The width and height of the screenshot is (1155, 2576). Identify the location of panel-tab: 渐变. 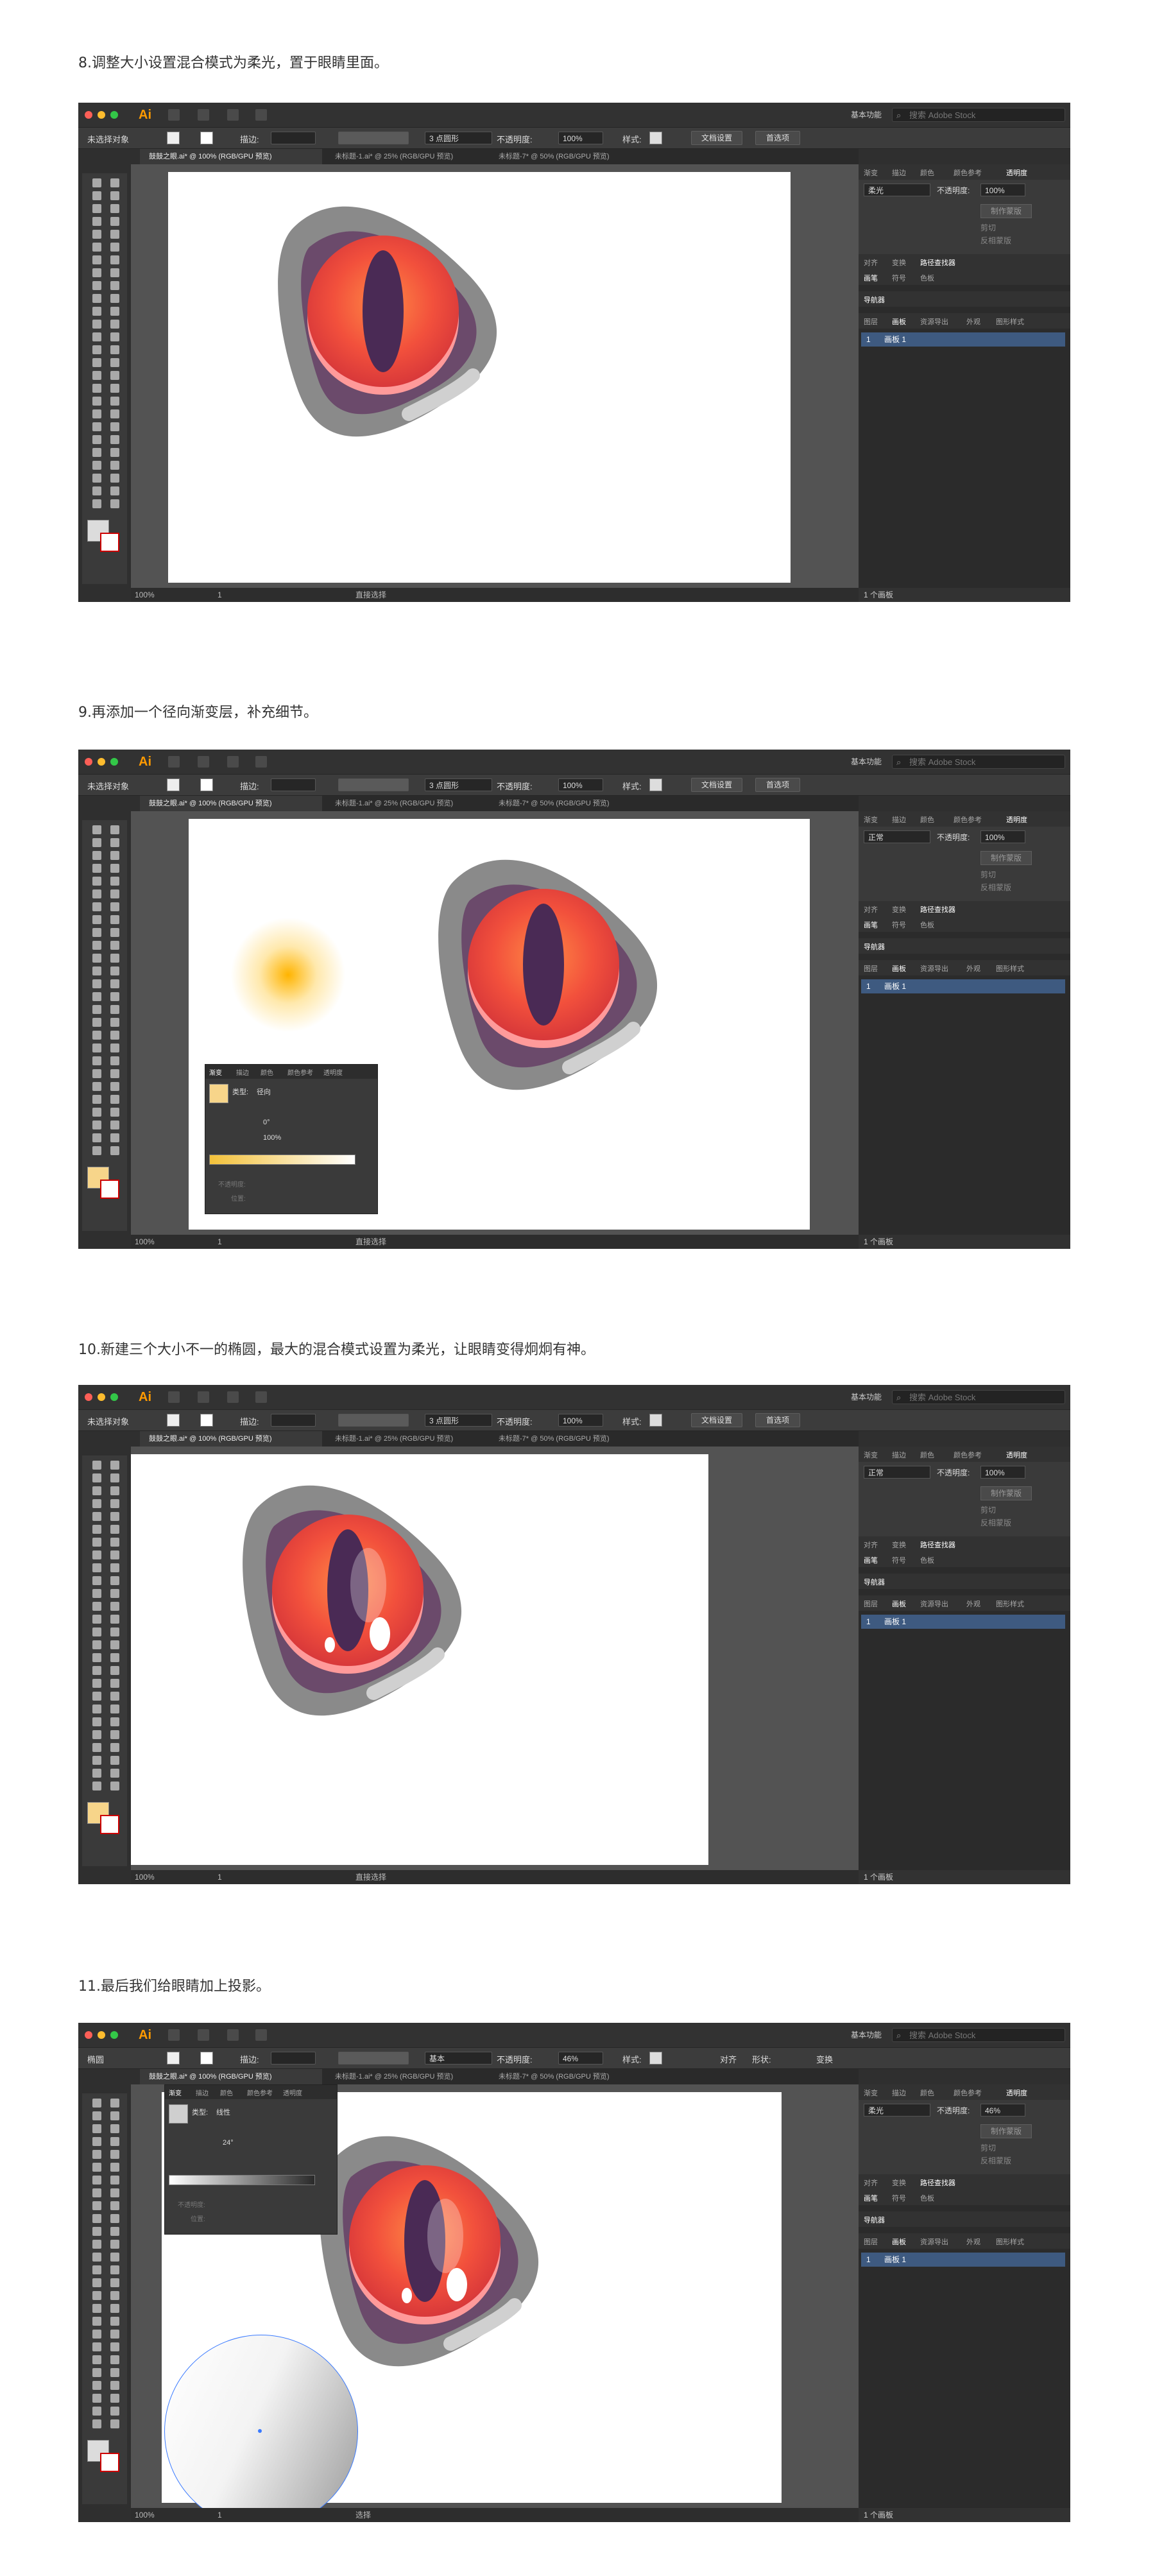
(871, 2093).